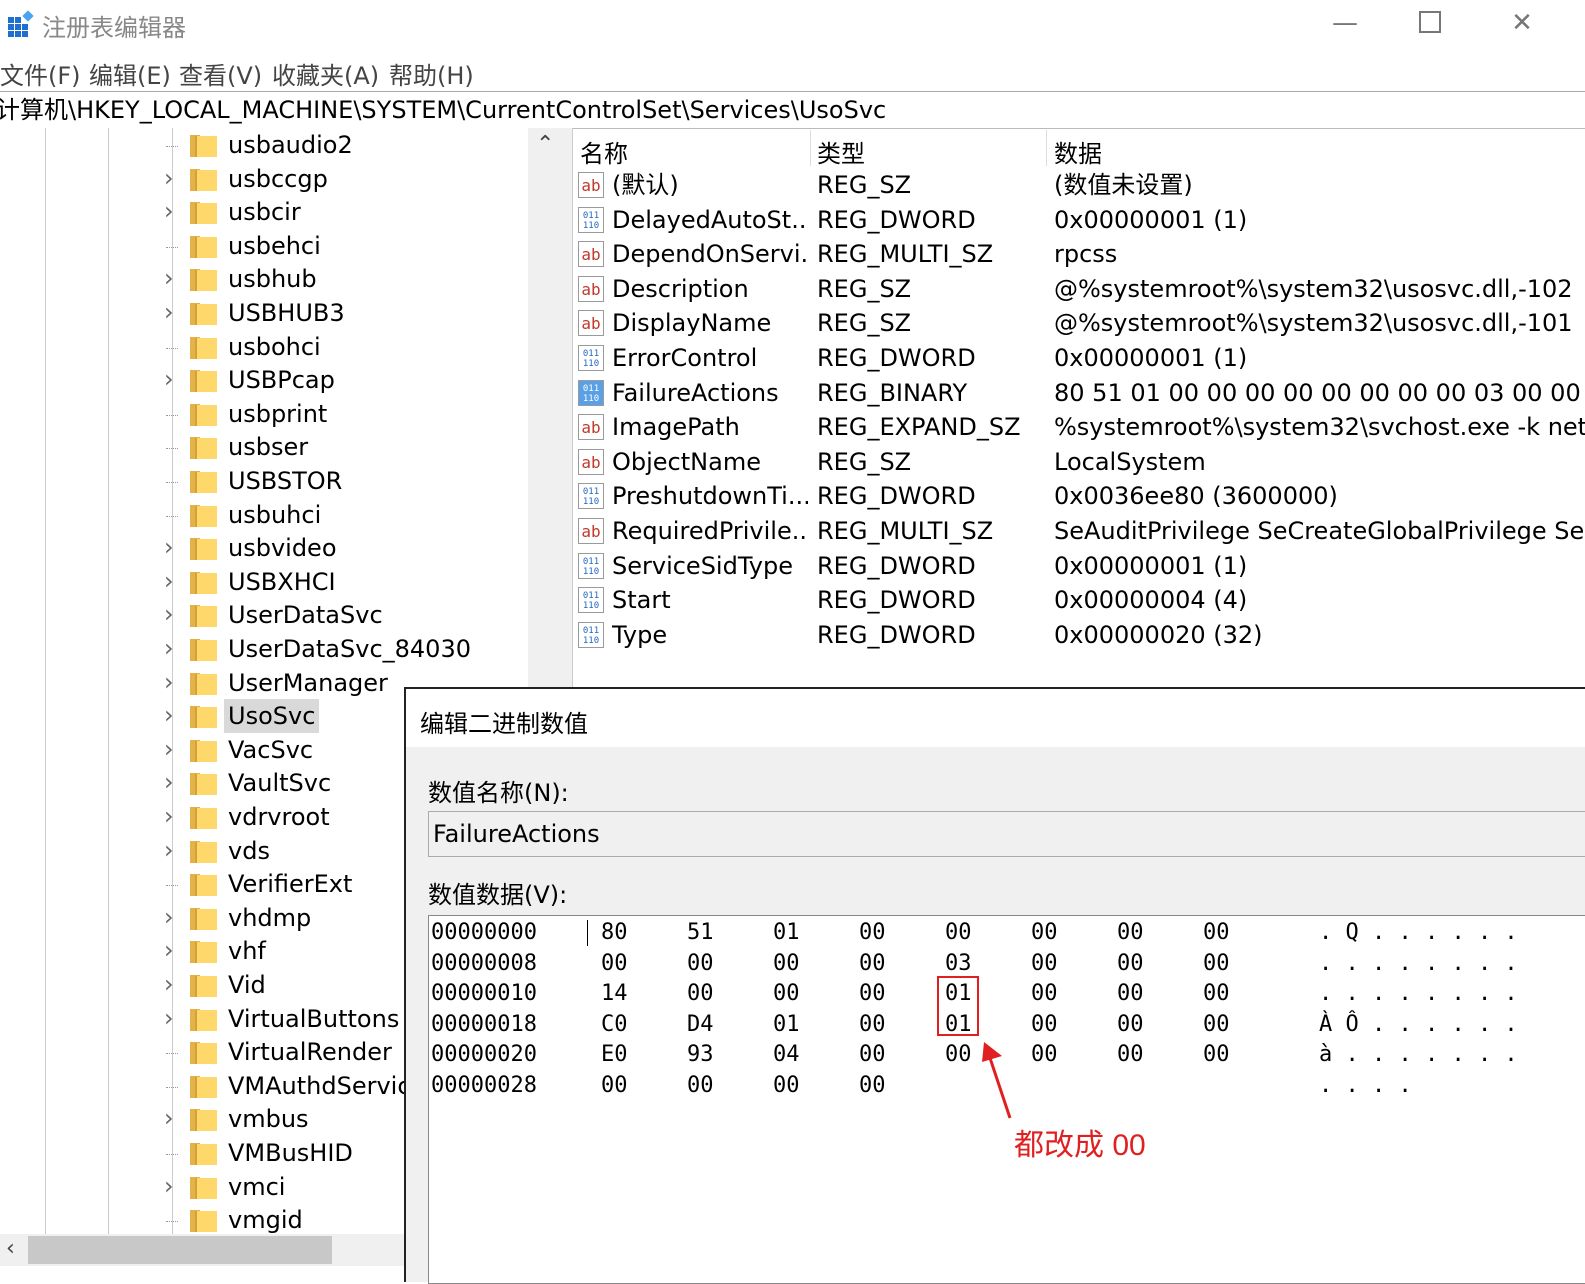 This screenshot has width=1585, height=1284. Describe the element at coordinates (220, 73) in the screenshot. I see `menu-view: 查看(V)` at that location.